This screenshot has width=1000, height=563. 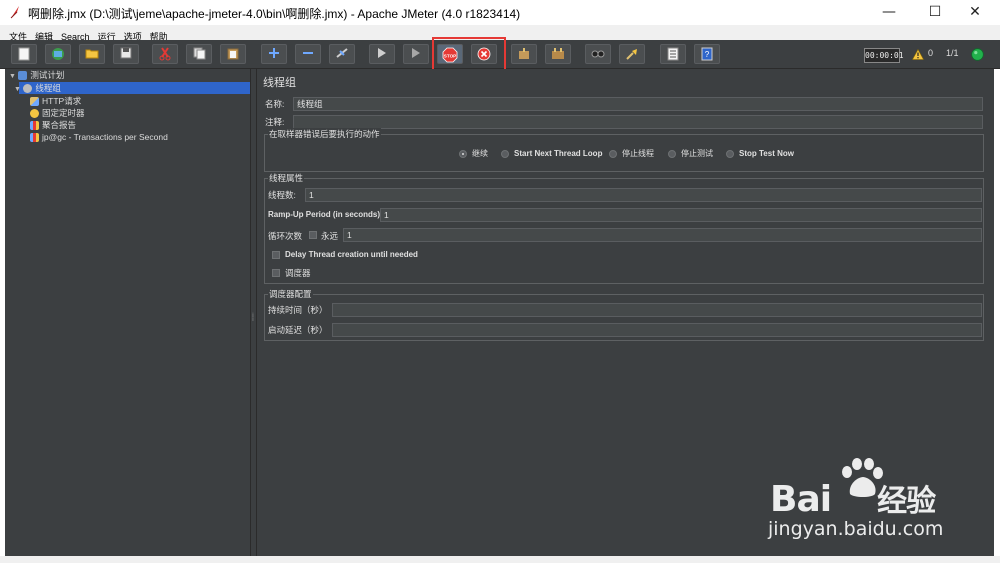 I want to click on threads-field: 1, so click(x=643, y=195).